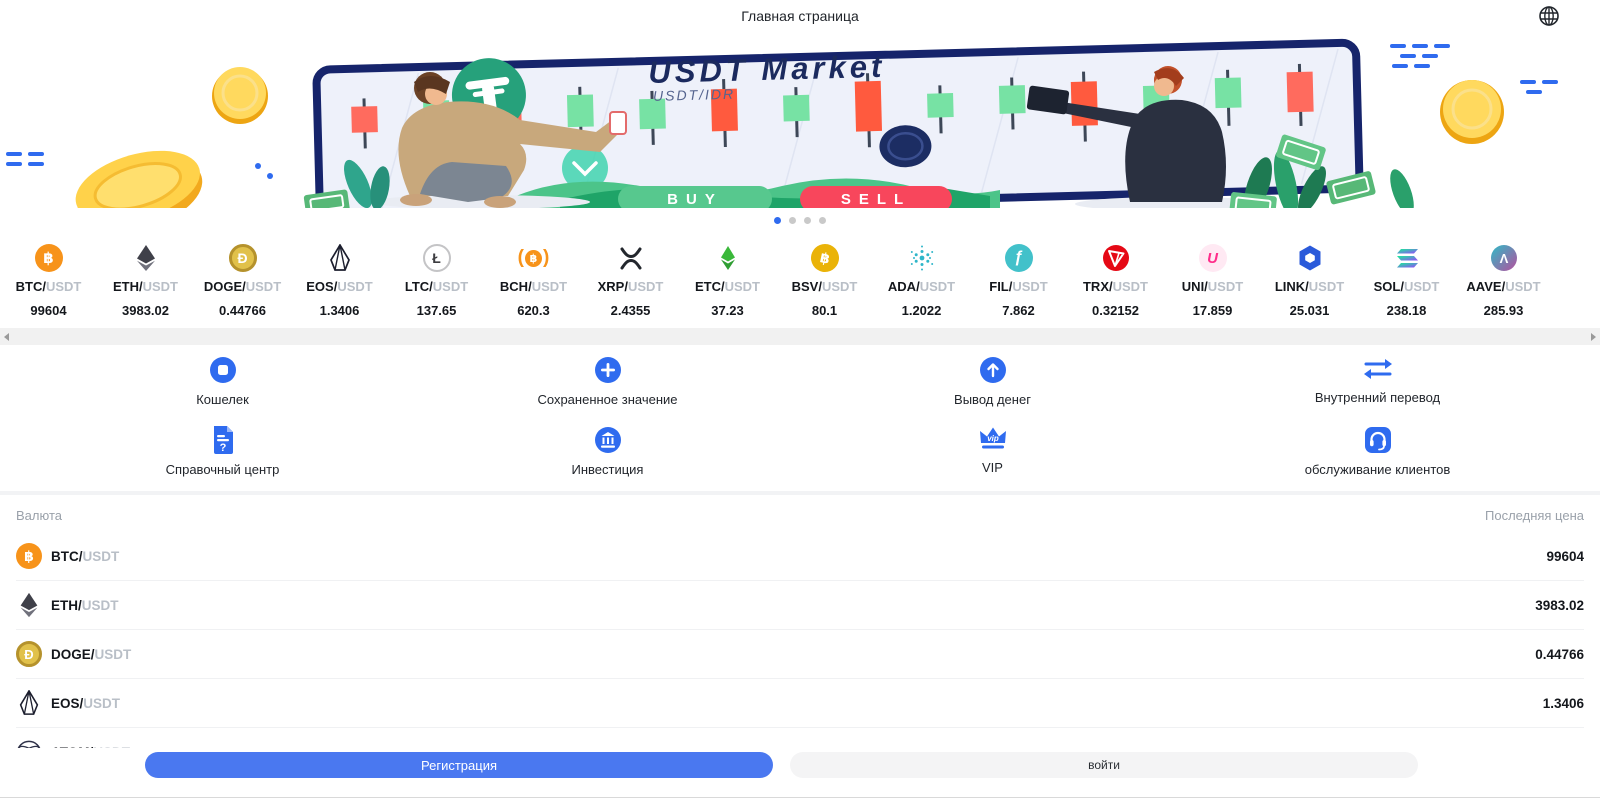 The width and height of the screenshot is (1600, 798). What do you see at coordinates (48, 280) in the screenshot?
I see `ticker-item-btc: ฿ BTC/USDT 99604` at bounding box center [48, 280].